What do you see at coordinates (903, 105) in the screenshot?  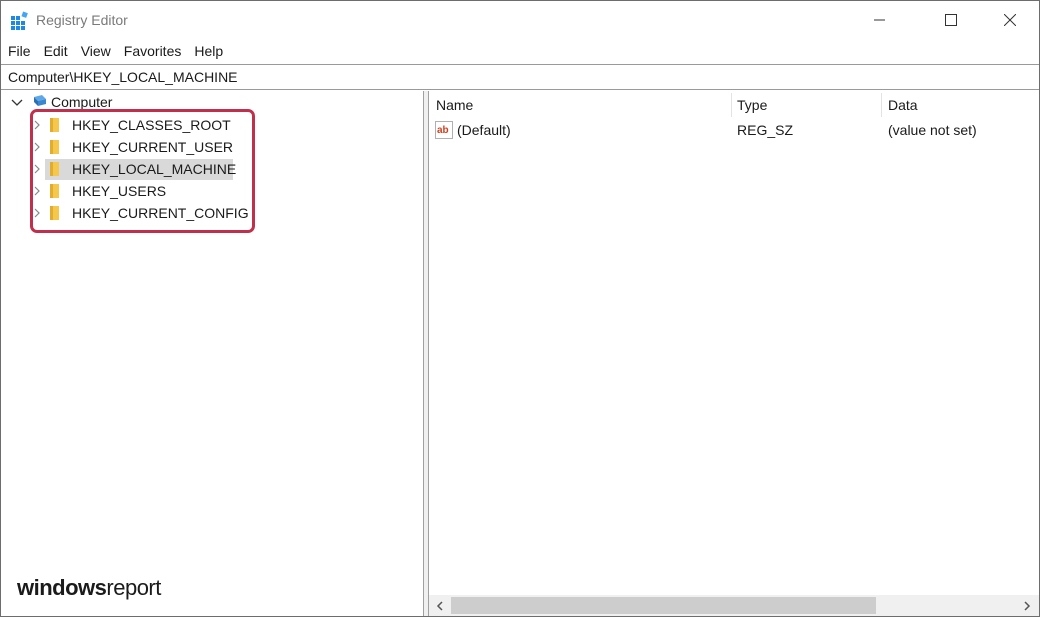 I see `column-header-data: Data` at bounding box center [903, 105].